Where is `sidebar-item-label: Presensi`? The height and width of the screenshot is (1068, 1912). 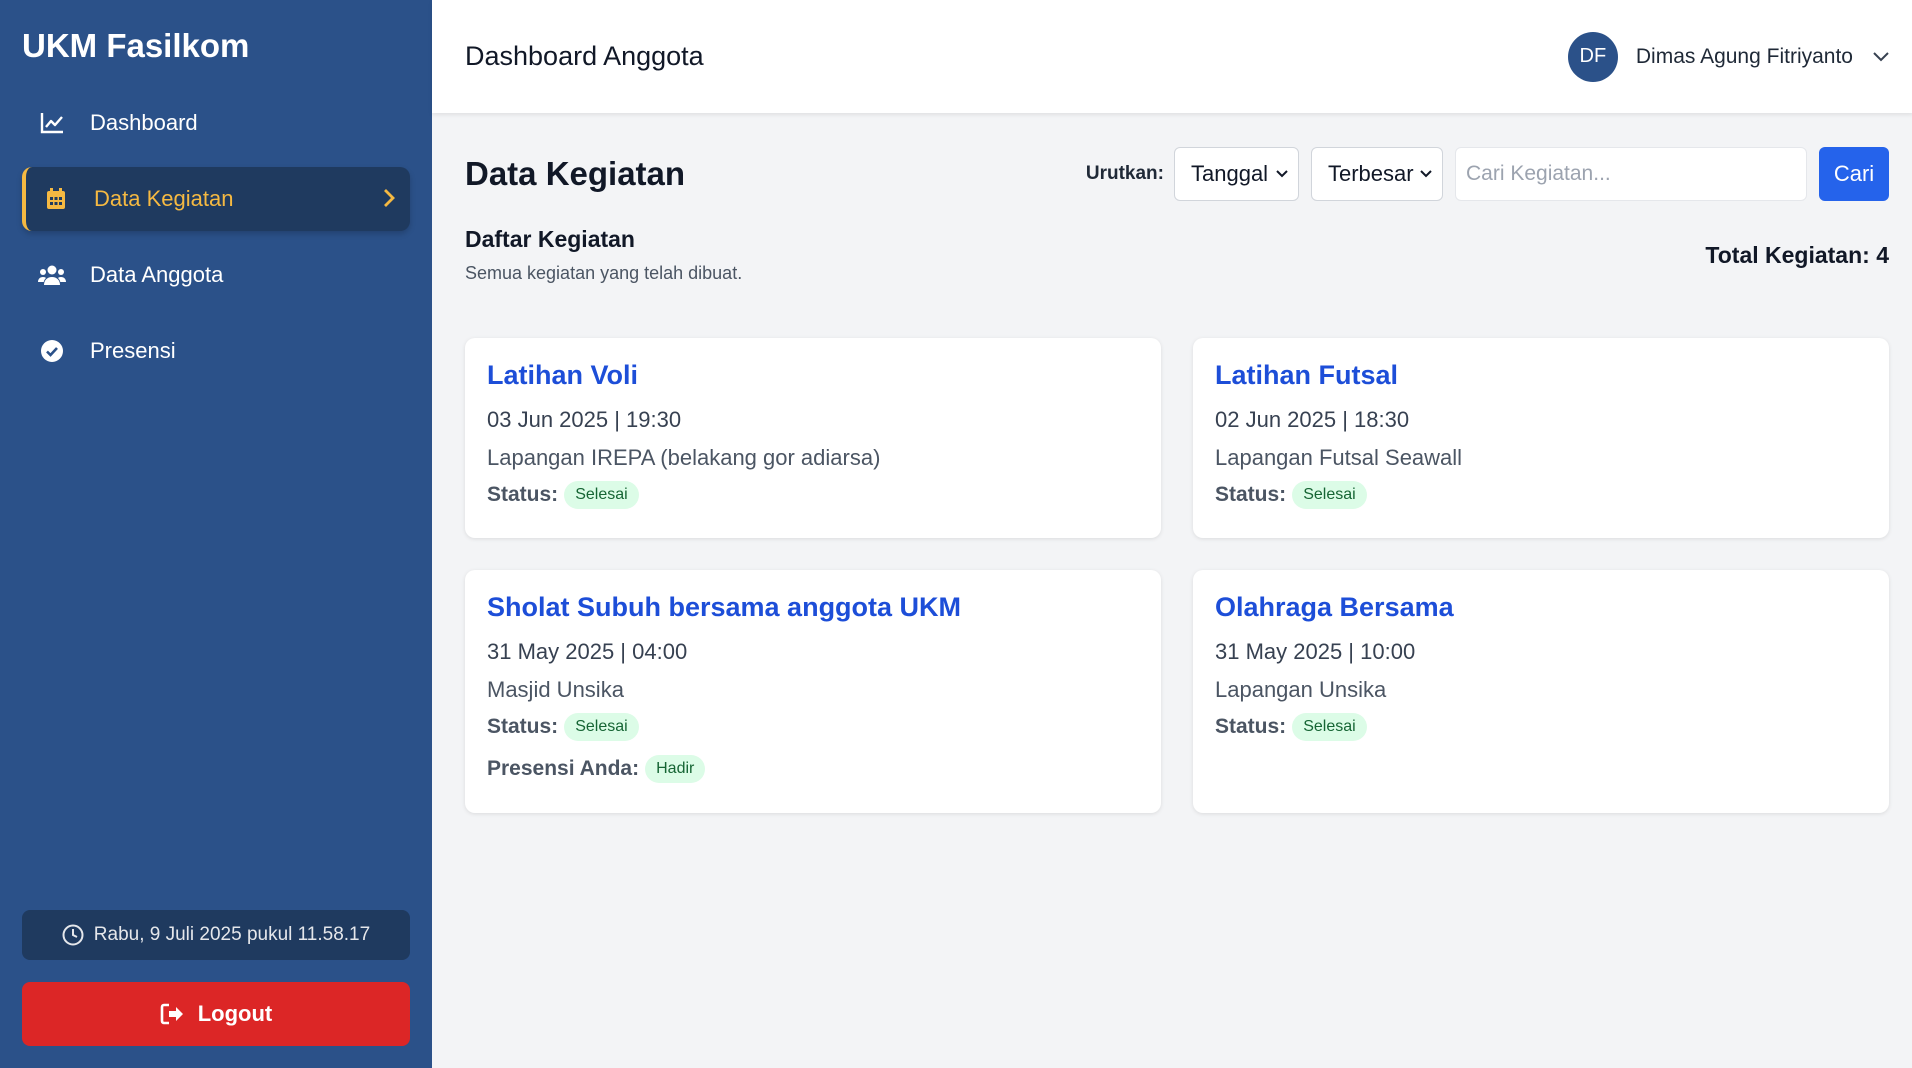
sidebar-item-label: Presensi is located at coordinates (133, 350).